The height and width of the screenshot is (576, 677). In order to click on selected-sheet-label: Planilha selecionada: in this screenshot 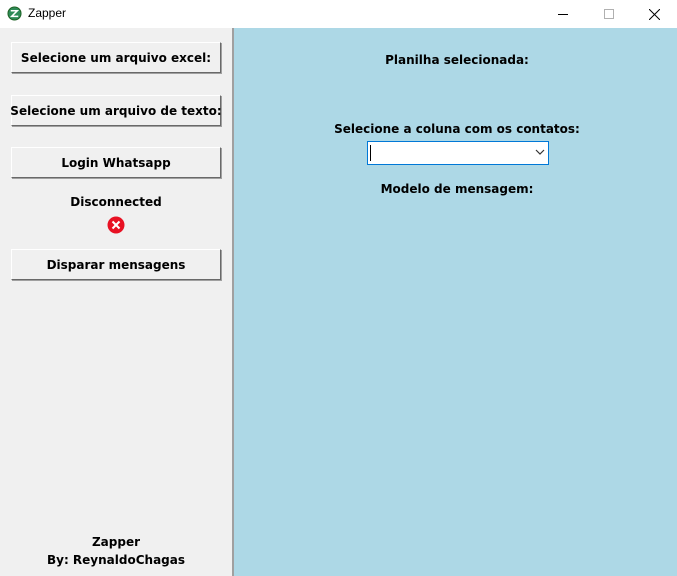, I will do `click(457, 60)`.